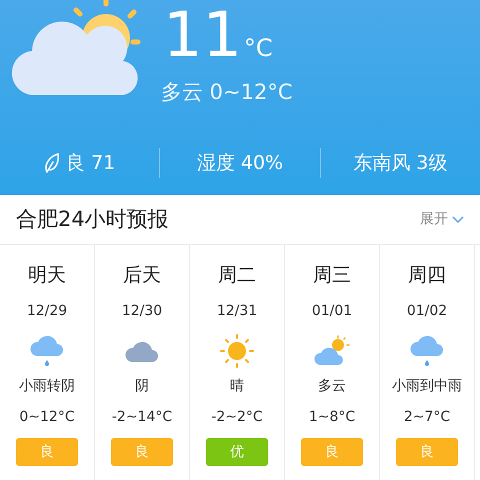 This screenshot has height=480, width=480. What do you see at coordinates (227, 92) in the screenshot?
I see `weather-summary: 多云 0~12°C` at bounding box center [227, 92].